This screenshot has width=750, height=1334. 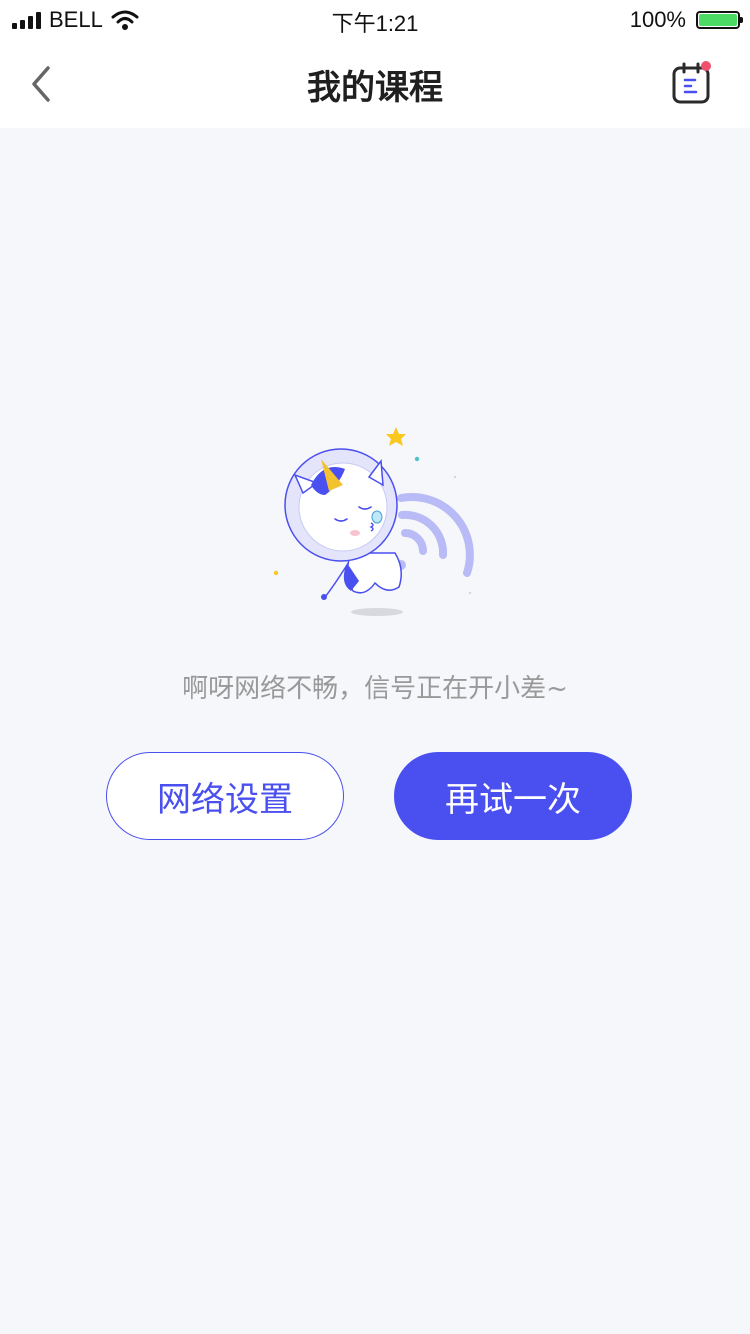 I want to click on status-bar: BELL 下午1:21 100%, so click(x=375, y=20).